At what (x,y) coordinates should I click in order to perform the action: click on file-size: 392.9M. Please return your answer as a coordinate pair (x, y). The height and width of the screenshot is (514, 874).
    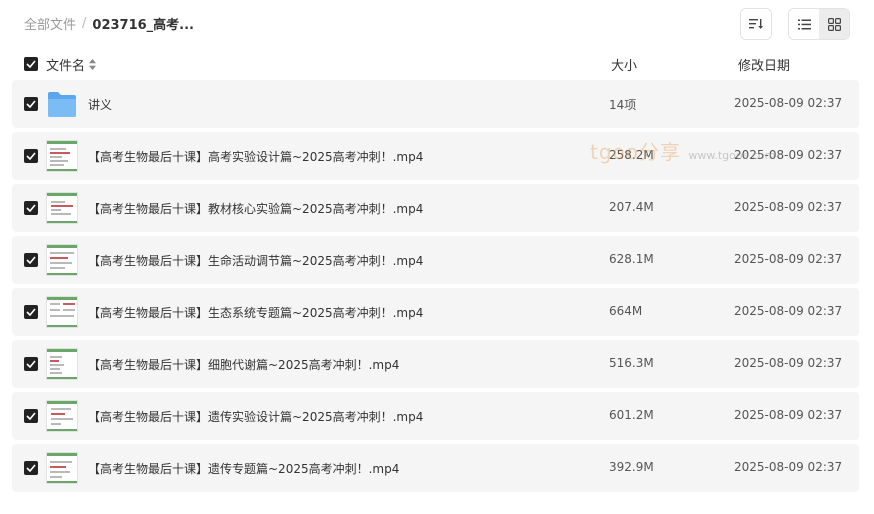
    Looking at the image, I should click on (631, 467).